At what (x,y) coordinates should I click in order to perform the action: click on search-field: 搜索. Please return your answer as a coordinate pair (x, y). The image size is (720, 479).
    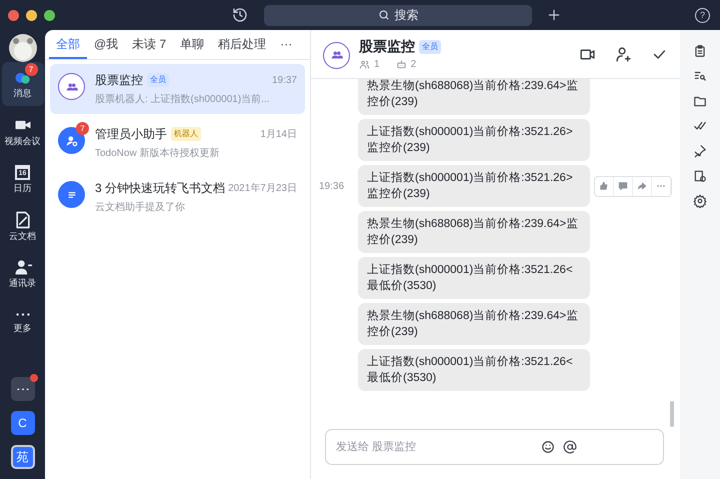
    Looking at the image, I should click on (398, 15).